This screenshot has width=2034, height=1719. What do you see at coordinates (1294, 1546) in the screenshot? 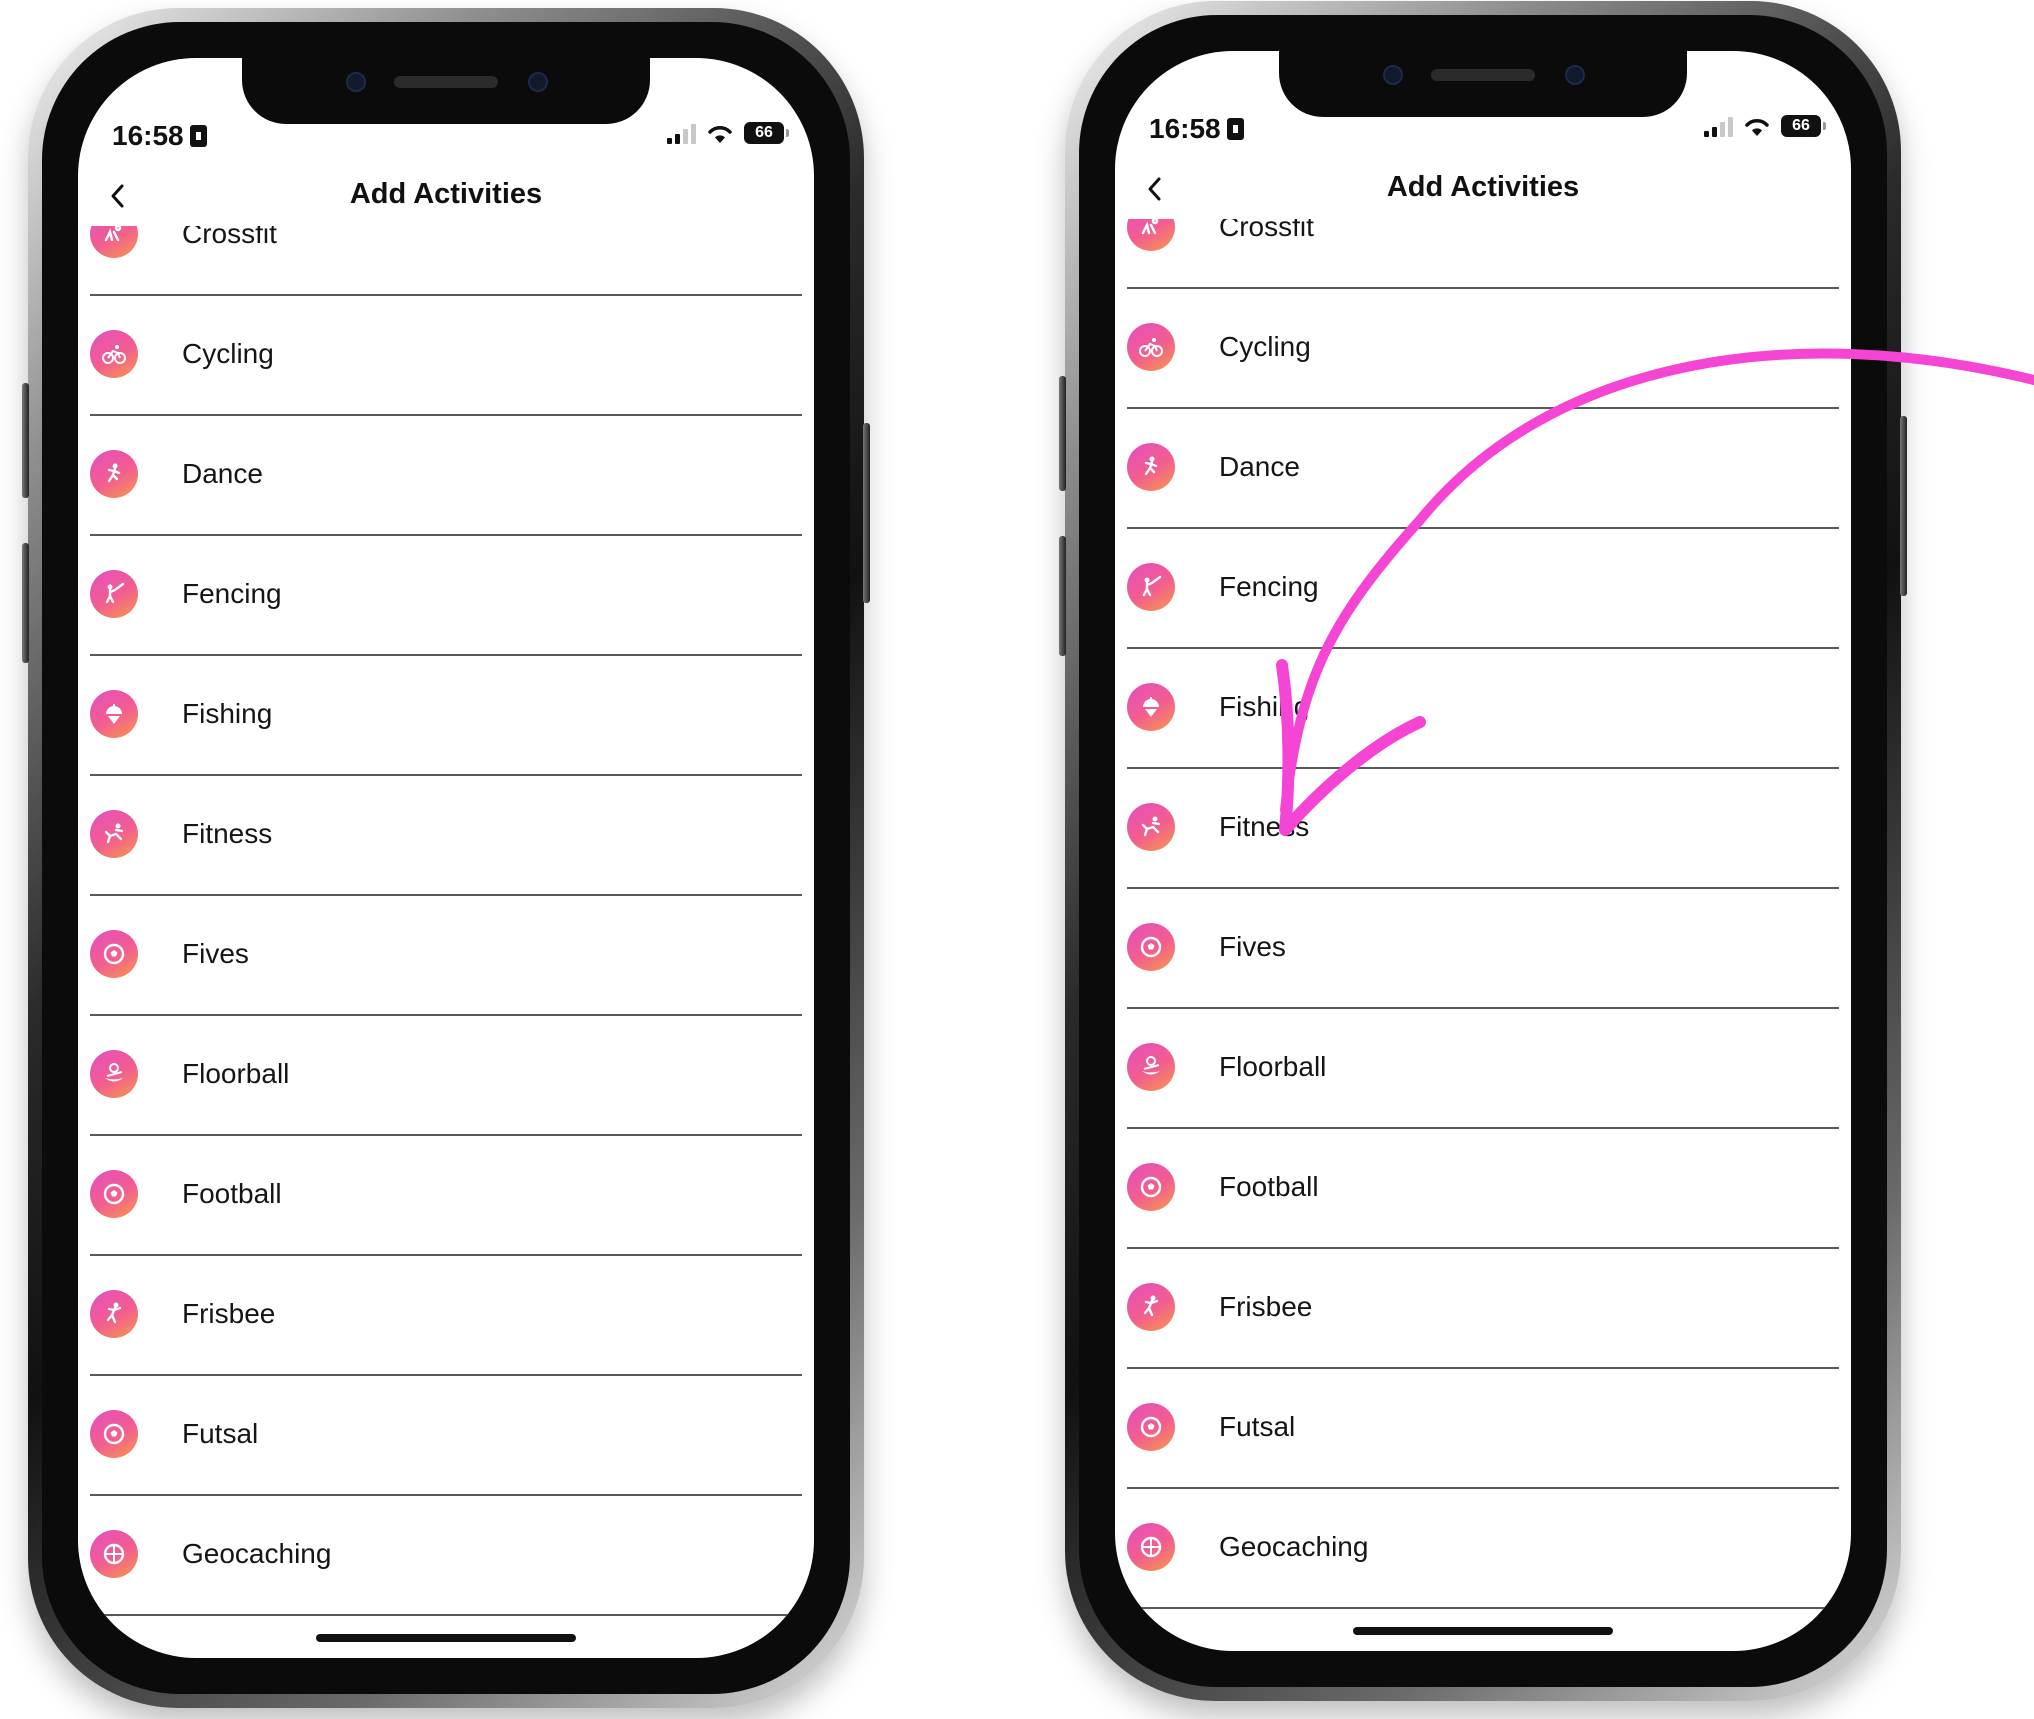
I see `activity-label: Geocaching` at bounding box center [1294, 1546].